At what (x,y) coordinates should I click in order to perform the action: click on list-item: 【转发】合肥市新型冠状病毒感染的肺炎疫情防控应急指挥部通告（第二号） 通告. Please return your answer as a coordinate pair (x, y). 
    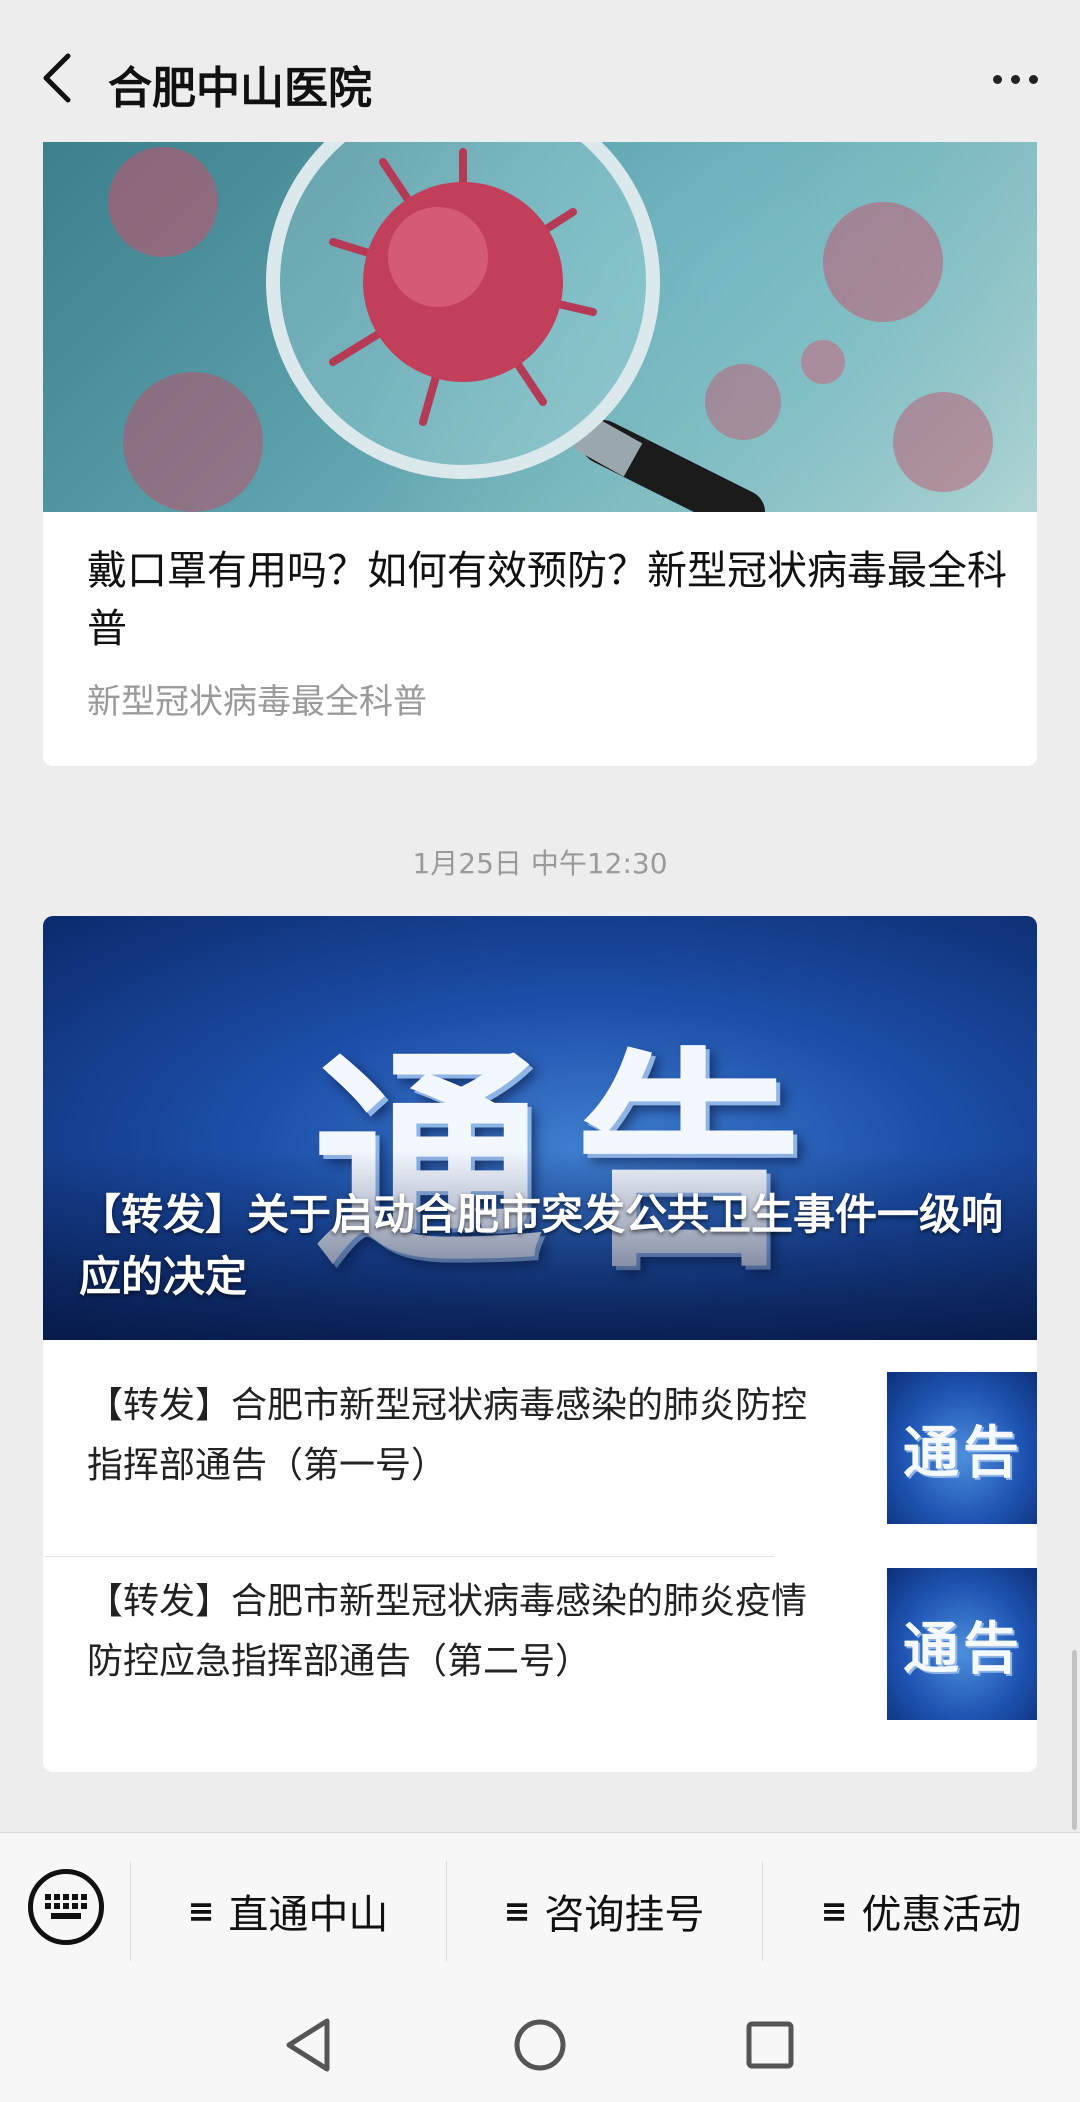
    Looking at the image, I should click on (562, 1628).